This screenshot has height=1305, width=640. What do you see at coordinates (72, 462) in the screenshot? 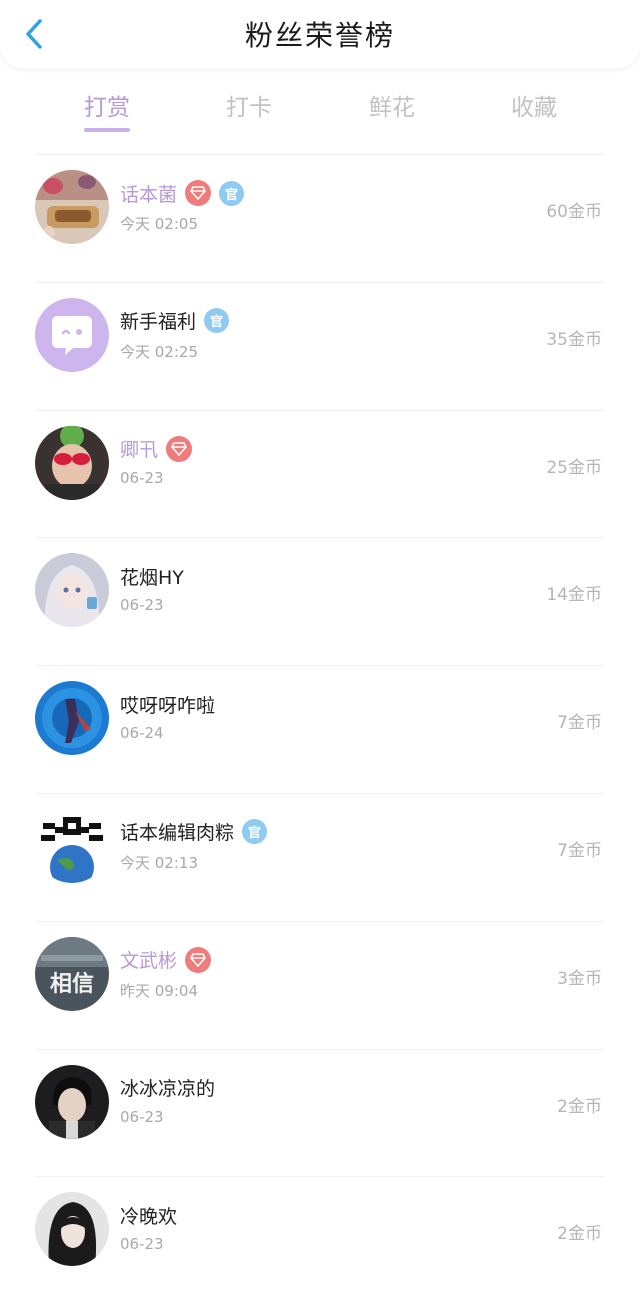
I see `portrait-red-glasses-avatar` at bounding box center [72, 462].